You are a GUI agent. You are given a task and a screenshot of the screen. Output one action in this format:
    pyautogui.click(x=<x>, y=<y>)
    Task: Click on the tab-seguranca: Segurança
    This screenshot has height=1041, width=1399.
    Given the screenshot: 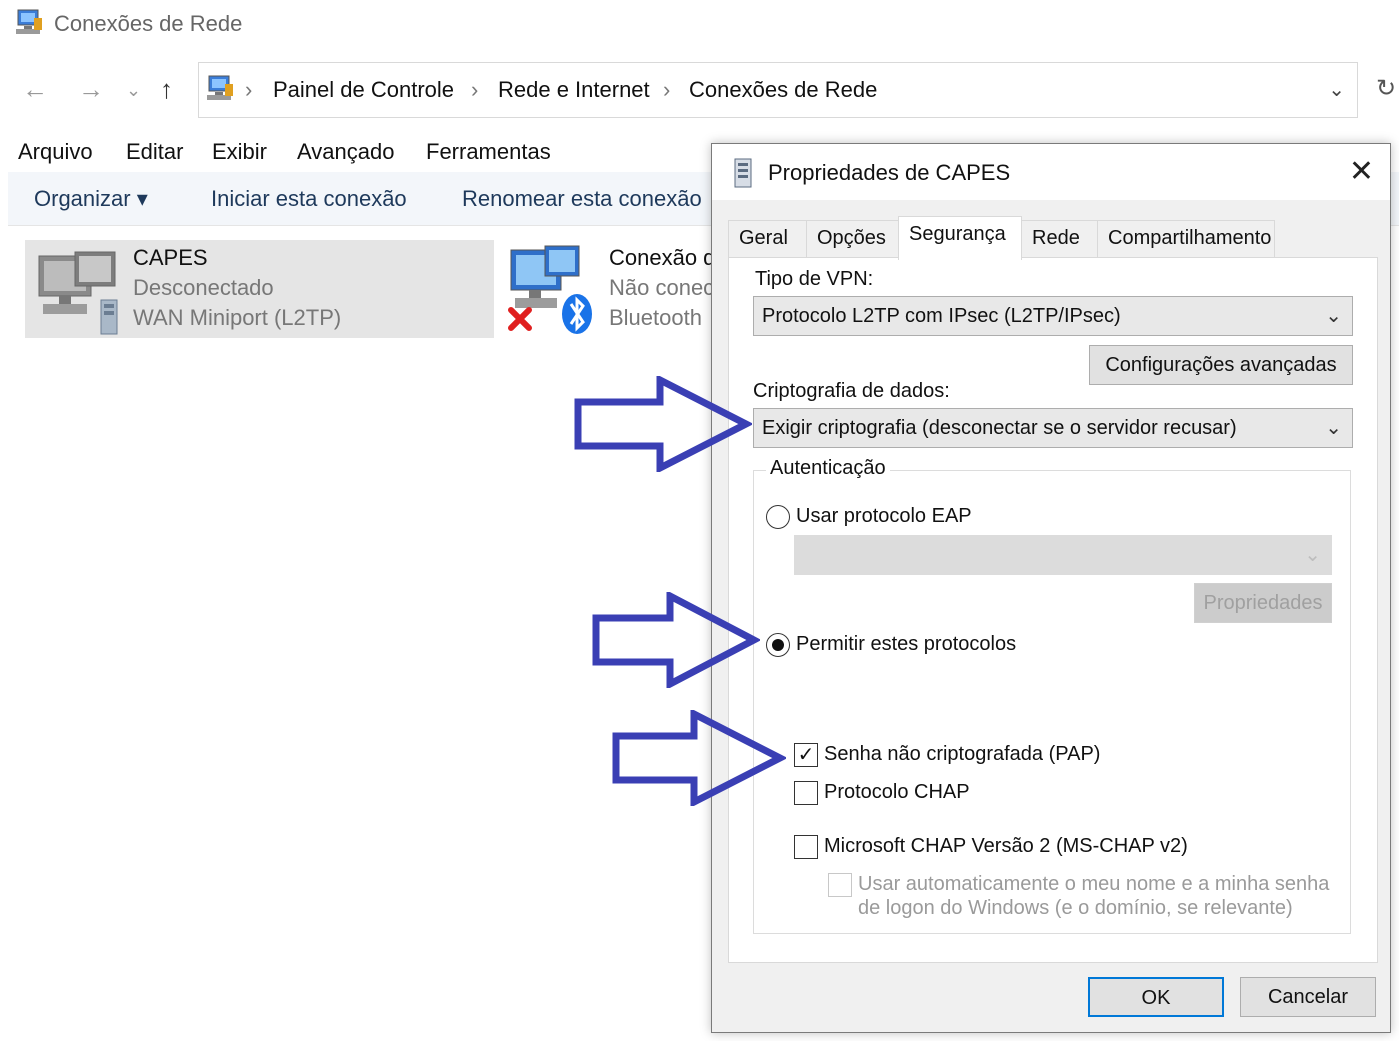 What is the action you would take?
    pyautogui.click(x=960, y=238)
    